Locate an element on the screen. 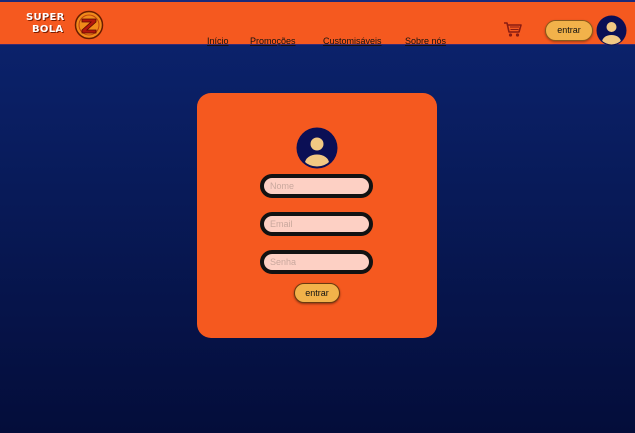 Image resolution: width=635 pixels, height=433 pixels. dragon-ball-logo-icon is located at coordinates (89, 25).